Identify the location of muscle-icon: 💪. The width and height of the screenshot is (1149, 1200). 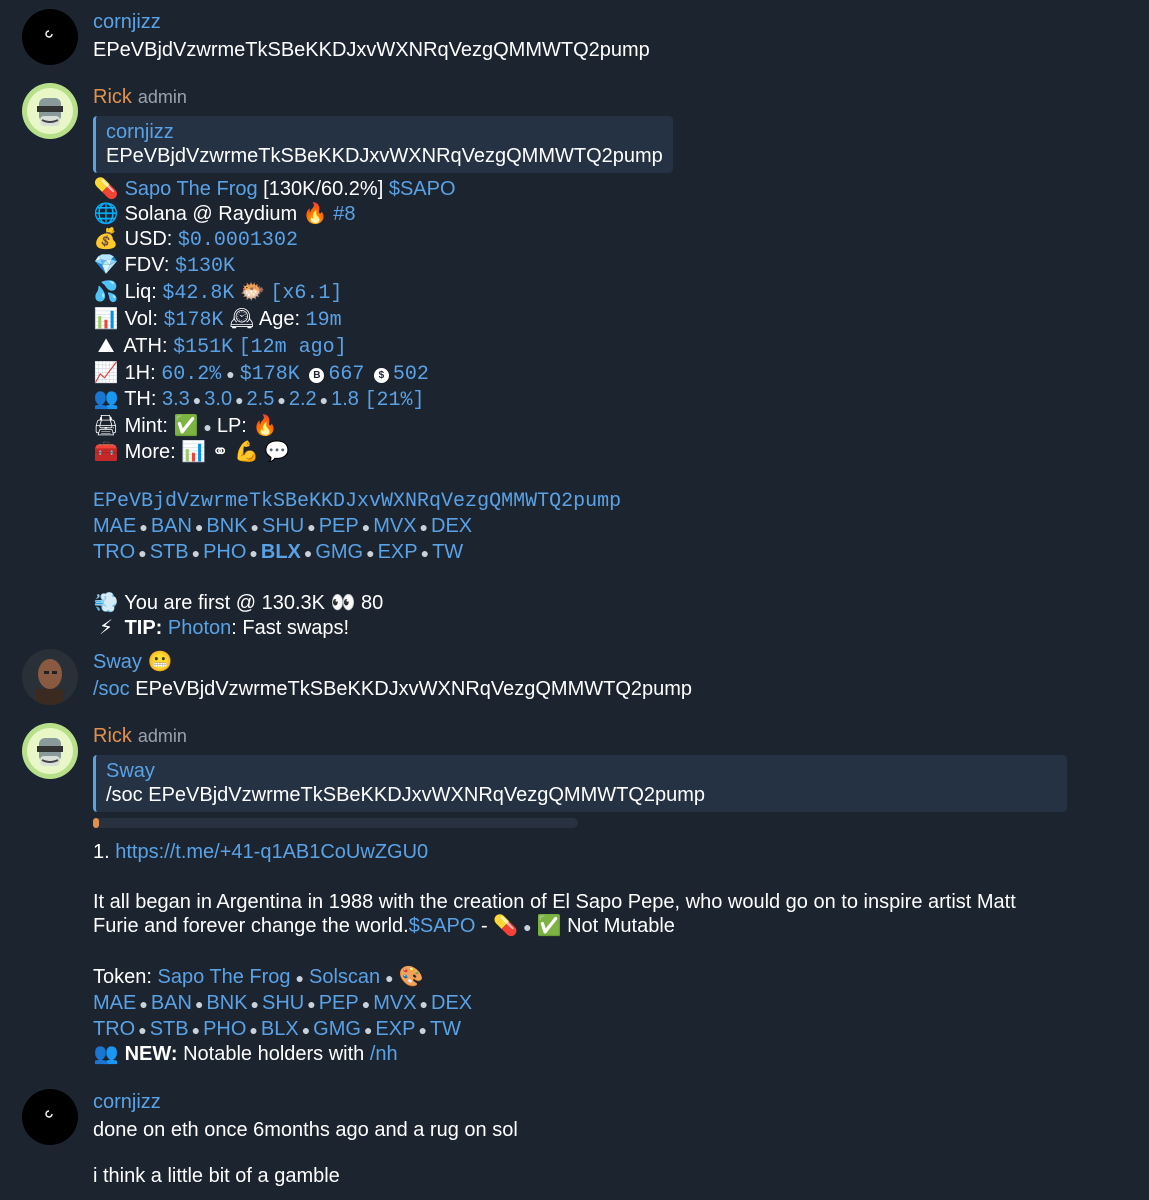
(246, 452).